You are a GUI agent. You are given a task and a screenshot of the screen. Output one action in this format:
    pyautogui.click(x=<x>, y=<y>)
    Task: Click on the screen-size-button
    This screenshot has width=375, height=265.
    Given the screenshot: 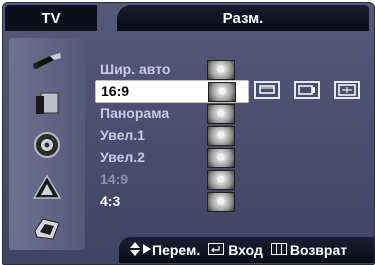 What is the action you would take?
    pyautogui.click(x=307, y=90)
    